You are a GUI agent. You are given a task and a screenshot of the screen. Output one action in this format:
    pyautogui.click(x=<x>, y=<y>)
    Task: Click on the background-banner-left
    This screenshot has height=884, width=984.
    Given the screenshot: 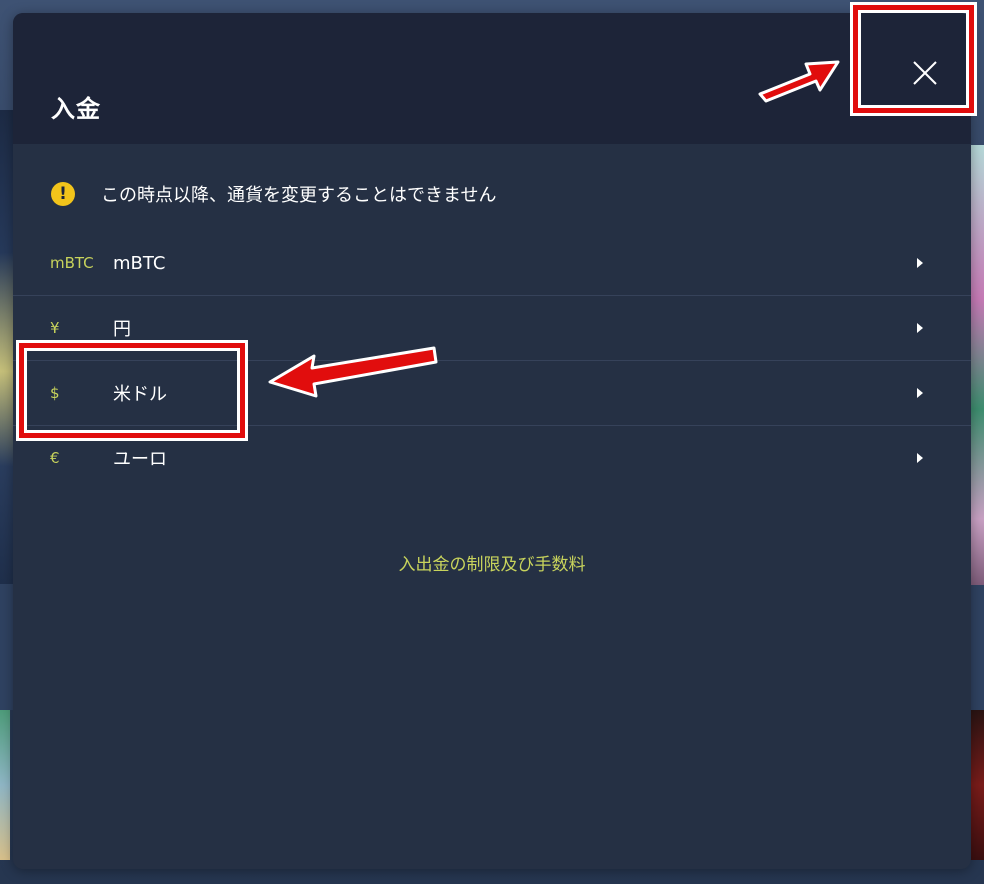 What is the action you would take?
    pyautogui.click(x=7, y=347)
    